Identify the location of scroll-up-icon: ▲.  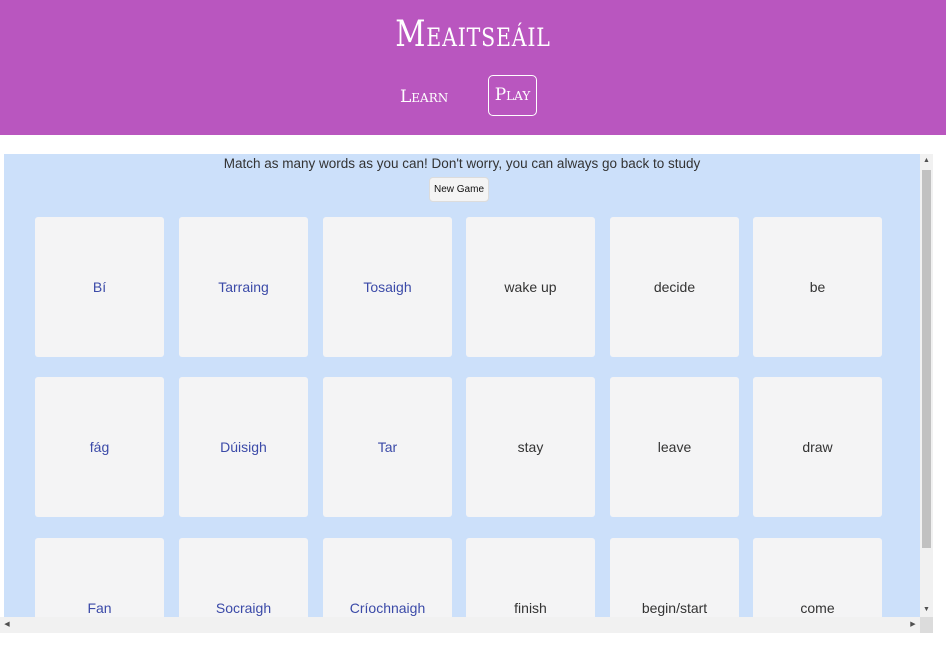
(926, 161).